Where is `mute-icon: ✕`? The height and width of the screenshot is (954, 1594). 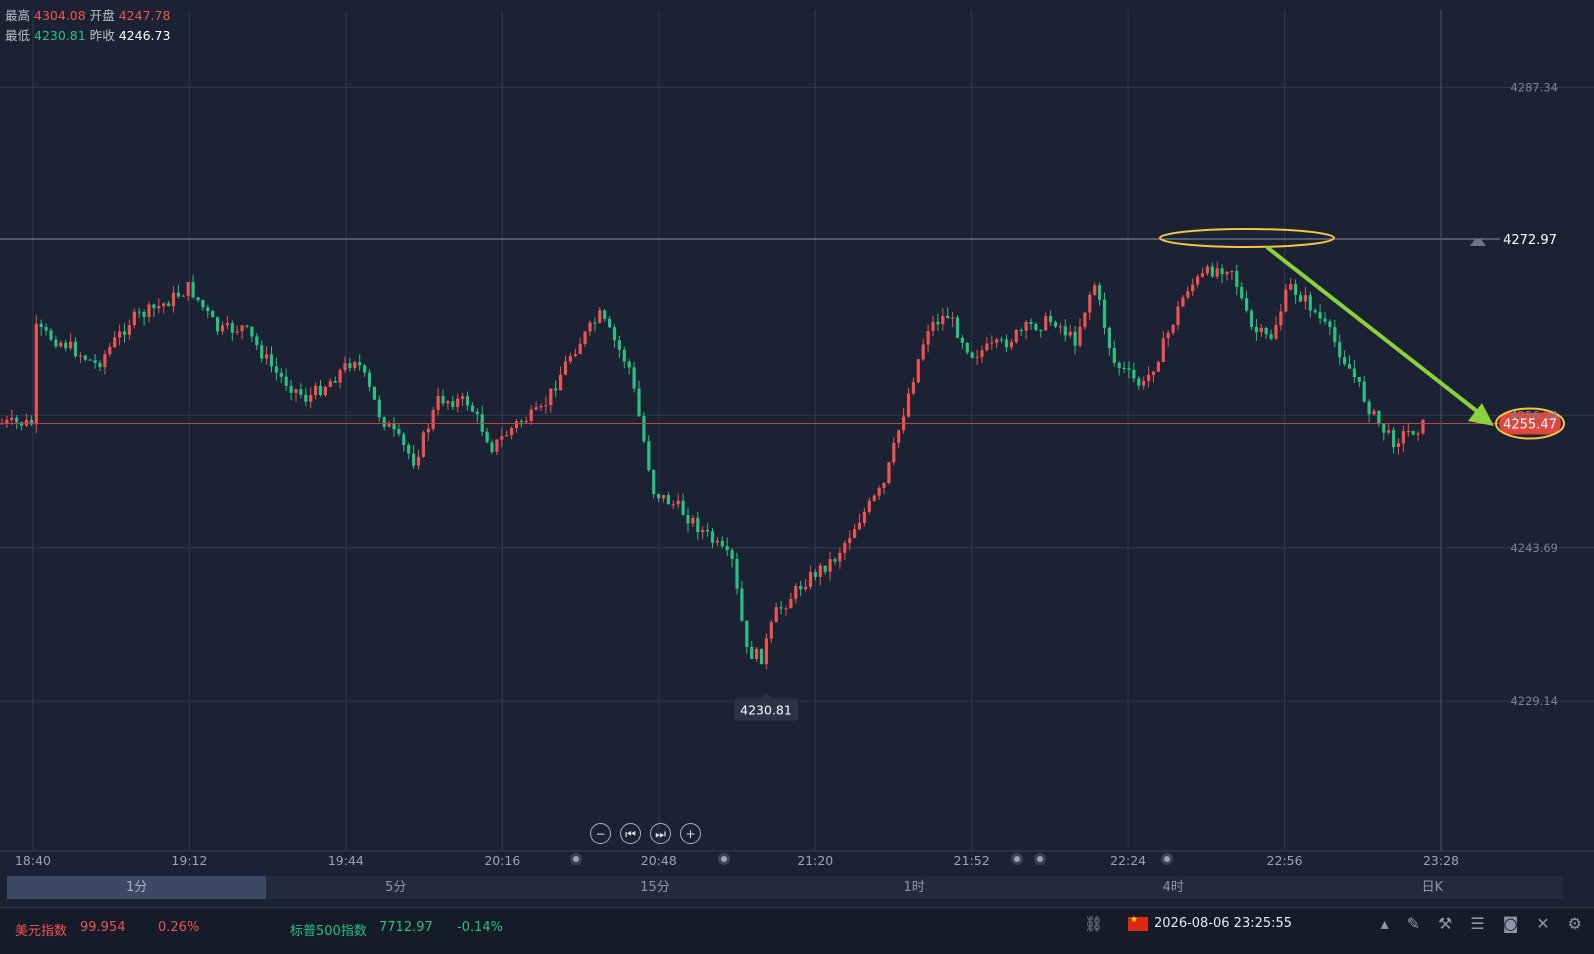
mute-icon: ✕ is located at coordinates (1542, 923).